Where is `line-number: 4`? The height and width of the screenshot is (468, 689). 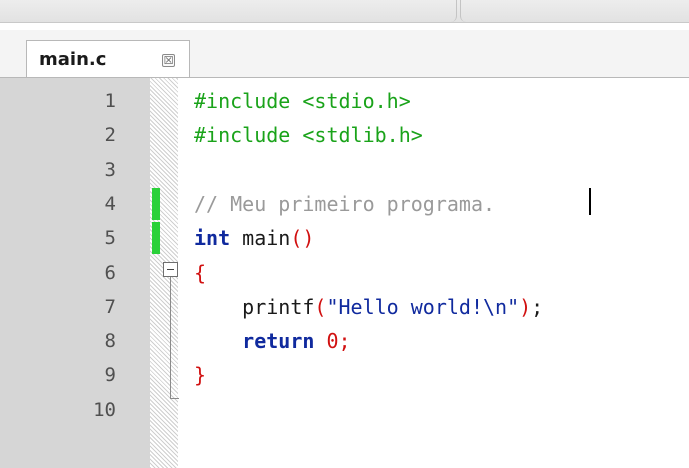 line-number: 4 is located at coordinates (110, 203).